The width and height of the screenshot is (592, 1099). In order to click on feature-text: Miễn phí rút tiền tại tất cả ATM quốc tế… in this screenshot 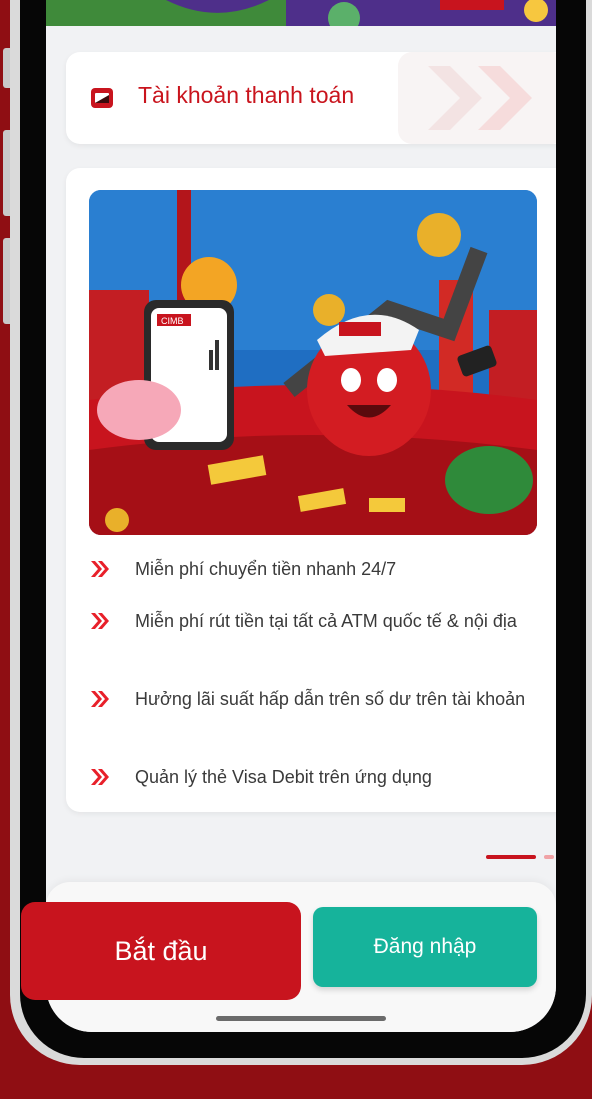, I will do `click(326, 621)`.